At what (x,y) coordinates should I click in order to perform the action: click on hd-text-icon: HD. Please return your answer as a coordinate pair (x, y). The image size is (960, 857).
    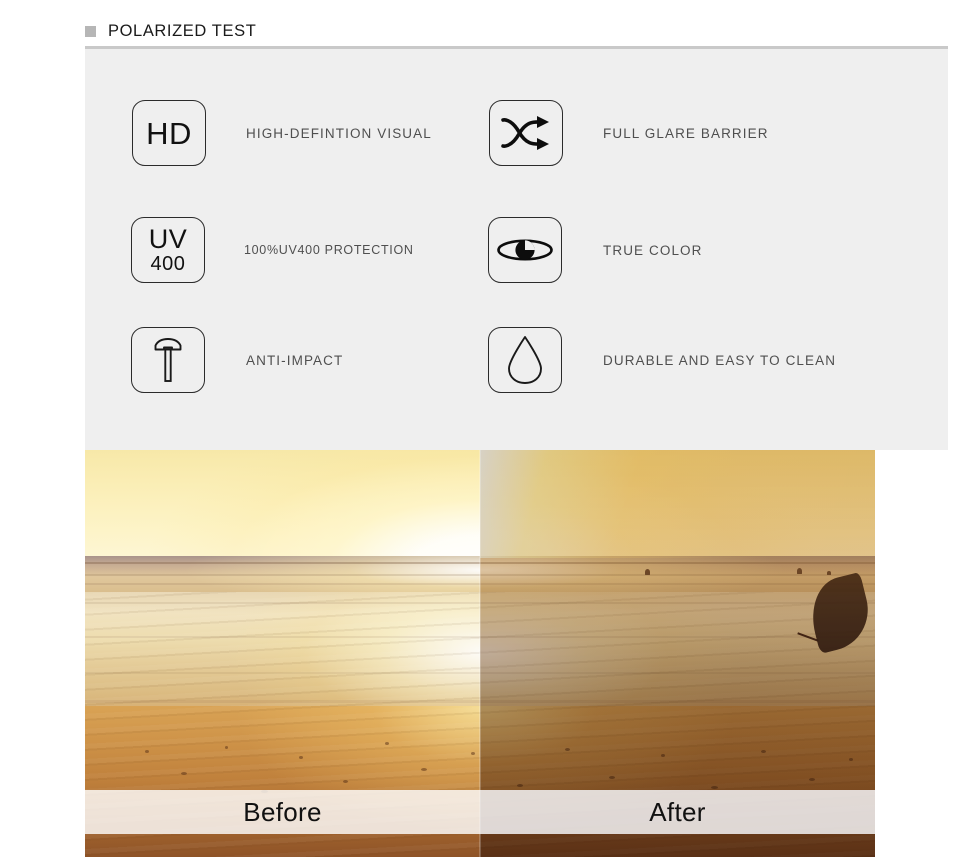
    Looking at the image, I should click on (169, 133).